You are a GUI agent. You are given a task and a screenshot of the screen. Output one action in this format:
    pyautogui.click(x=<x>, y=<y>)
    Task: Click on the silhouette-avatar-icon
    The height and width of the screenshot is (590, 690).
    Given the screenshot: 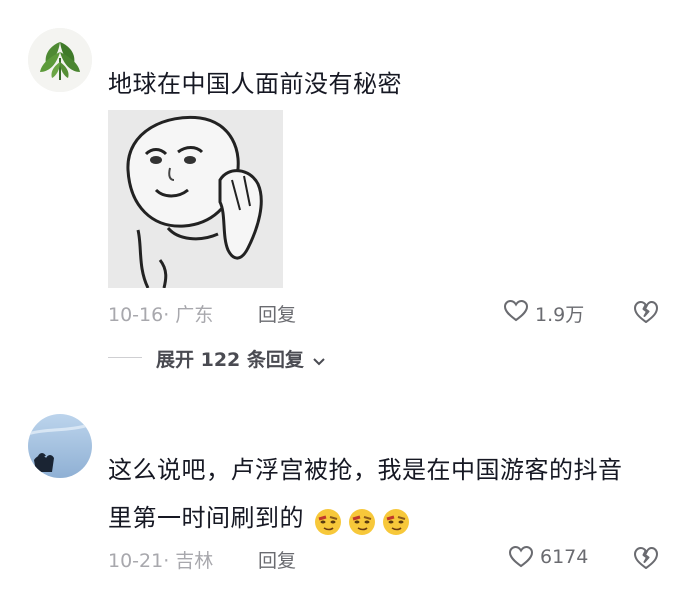 What is the action you would take?
    pyautogui.click(x=60, y=446)
    